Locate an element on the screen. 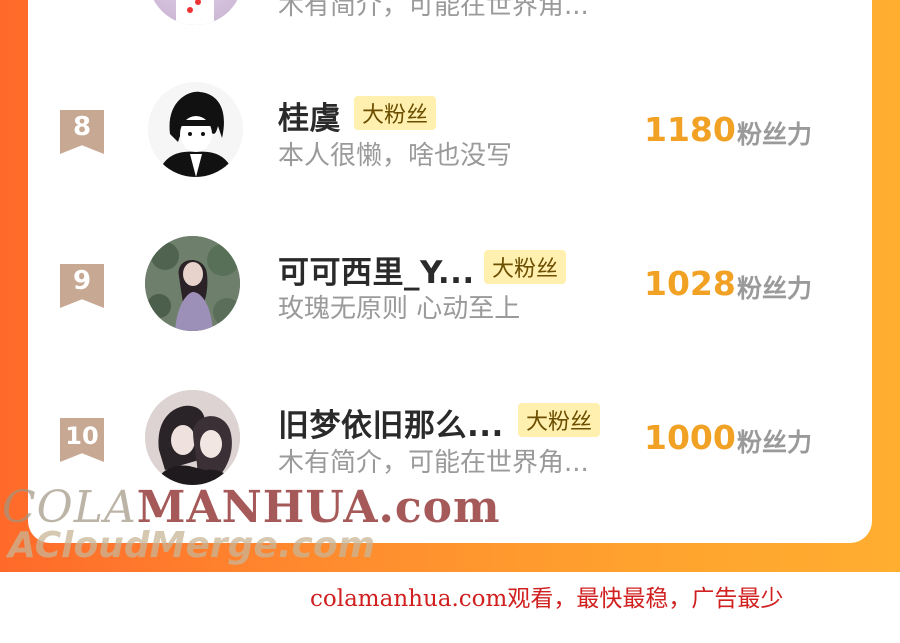  user-bio: 本人很懒，啥也没写 is located at coordinates (395, 156).